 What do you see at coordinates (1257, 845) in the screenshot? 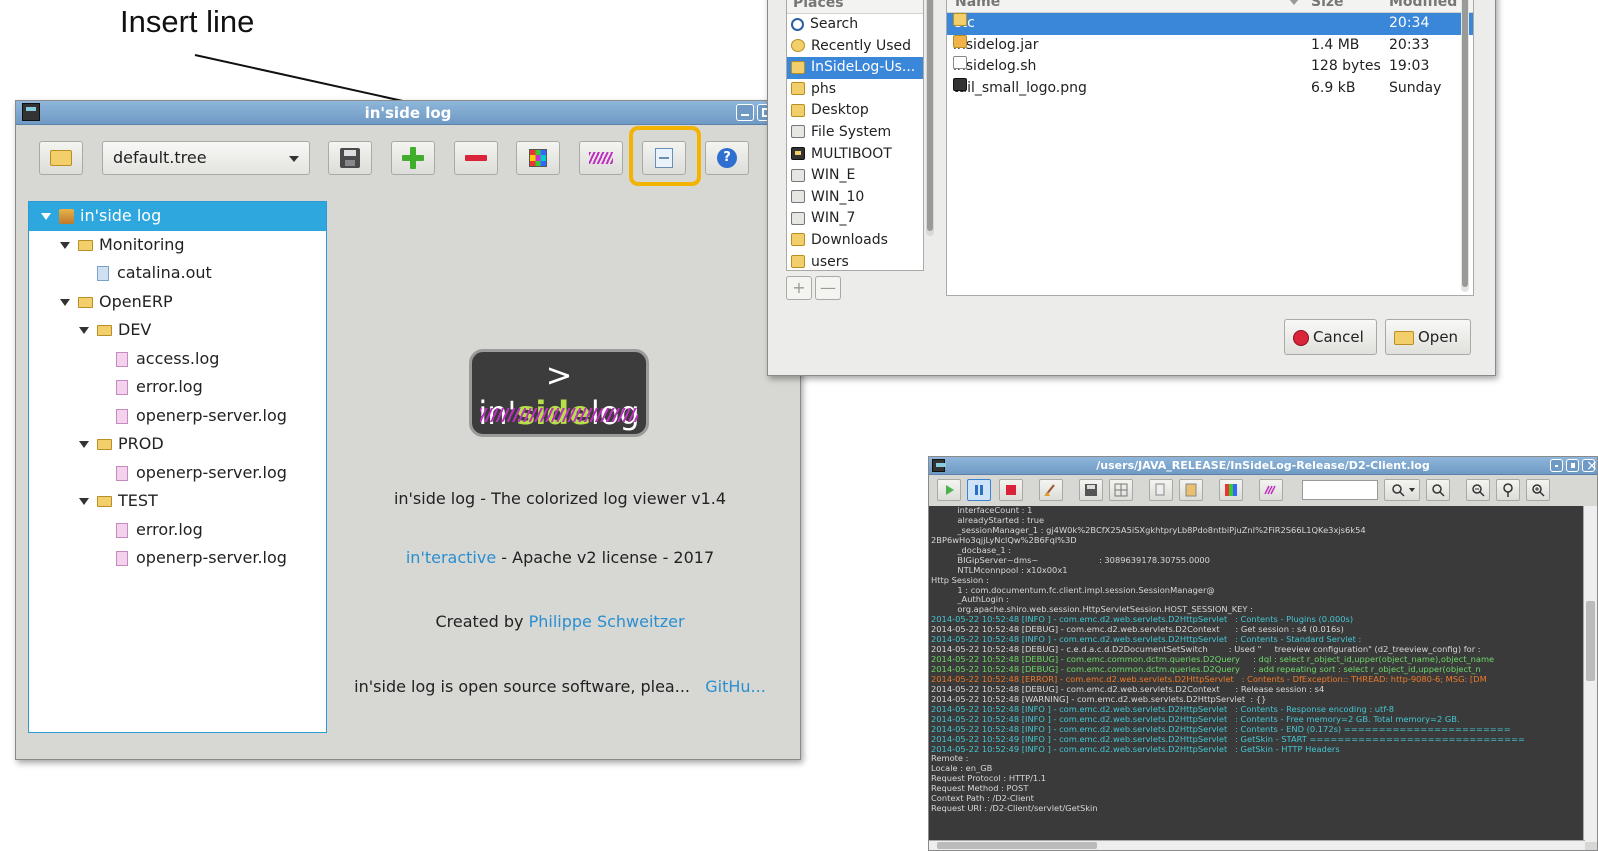
I see `log-horizontal-scrollbar` at bounding box center [1257, 845].